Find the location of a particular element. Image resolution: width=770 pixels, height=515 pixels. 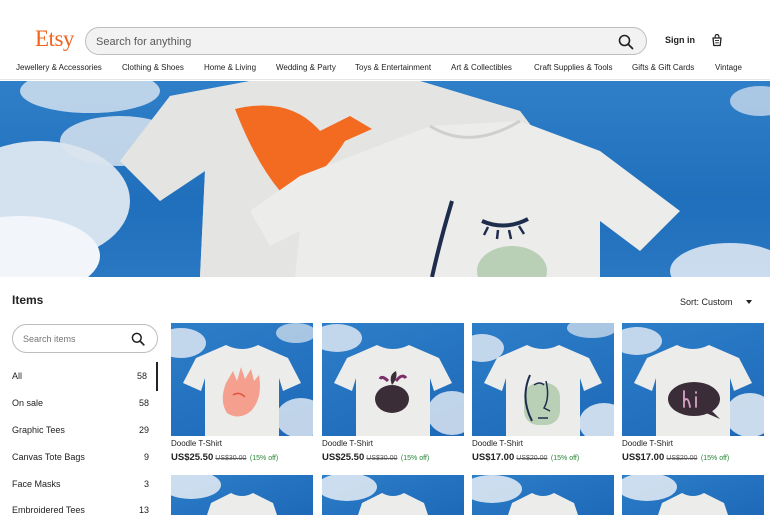

category-count: 29 is located at coordinates (143, 430).